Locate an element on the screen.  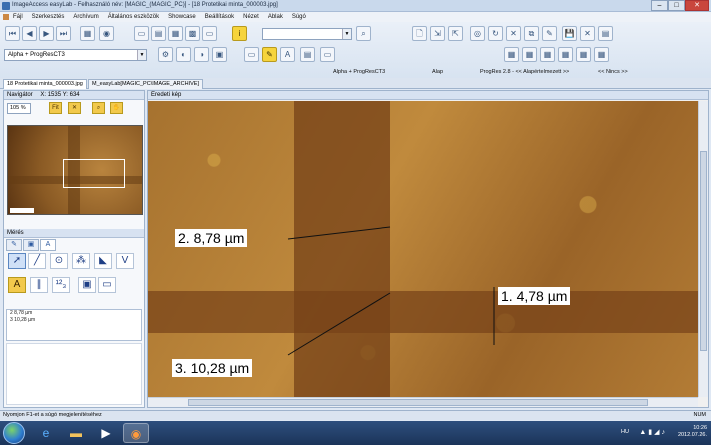
language-indicator: HU is located at coordinates (625, 432).